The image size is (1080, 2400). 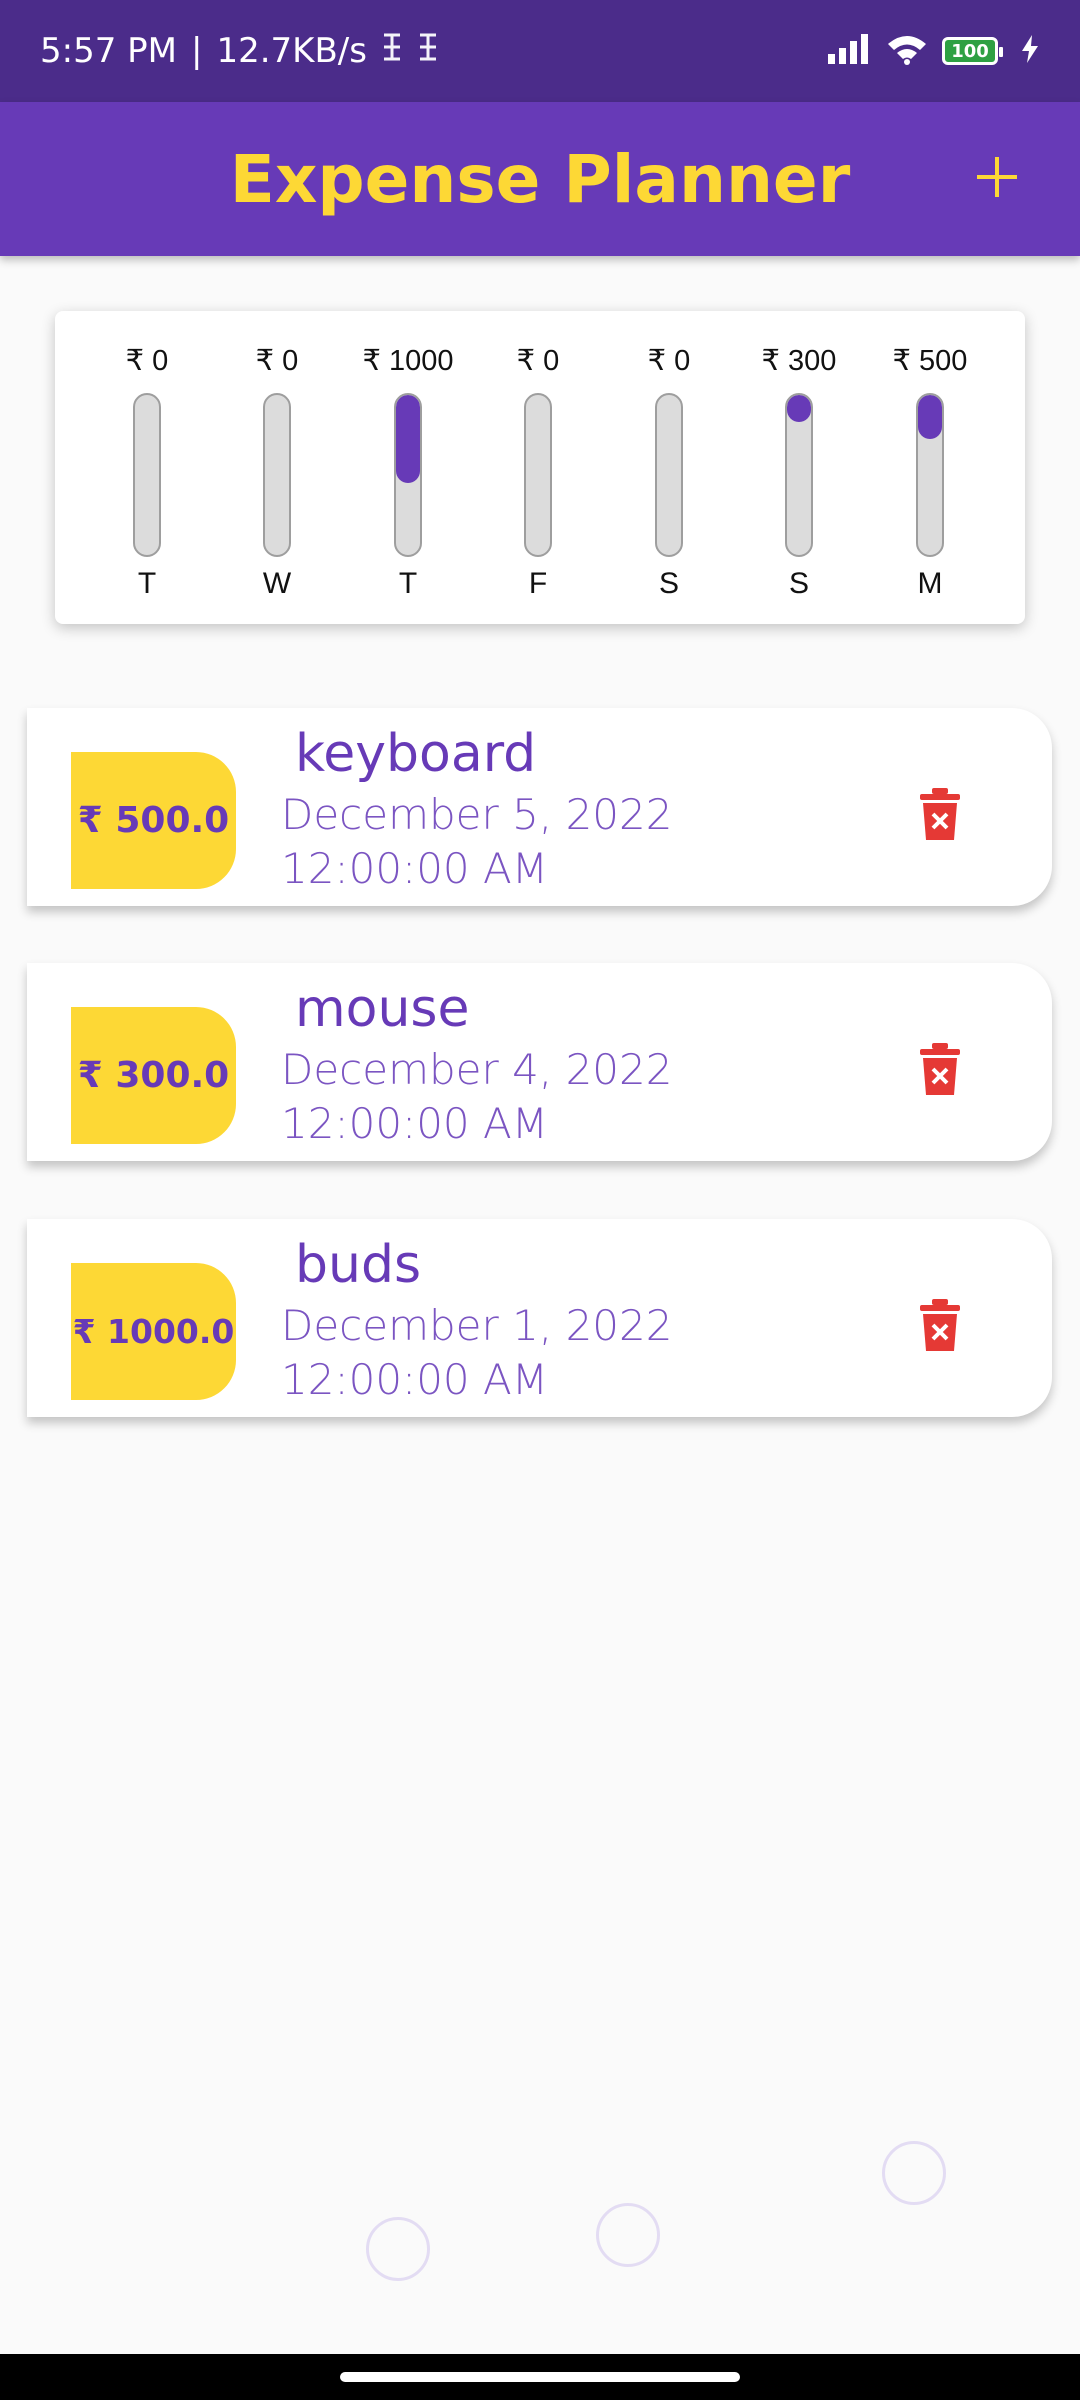 I want to click on chart-bar-column: ₹ 0 F, so click(x=538, y=476).